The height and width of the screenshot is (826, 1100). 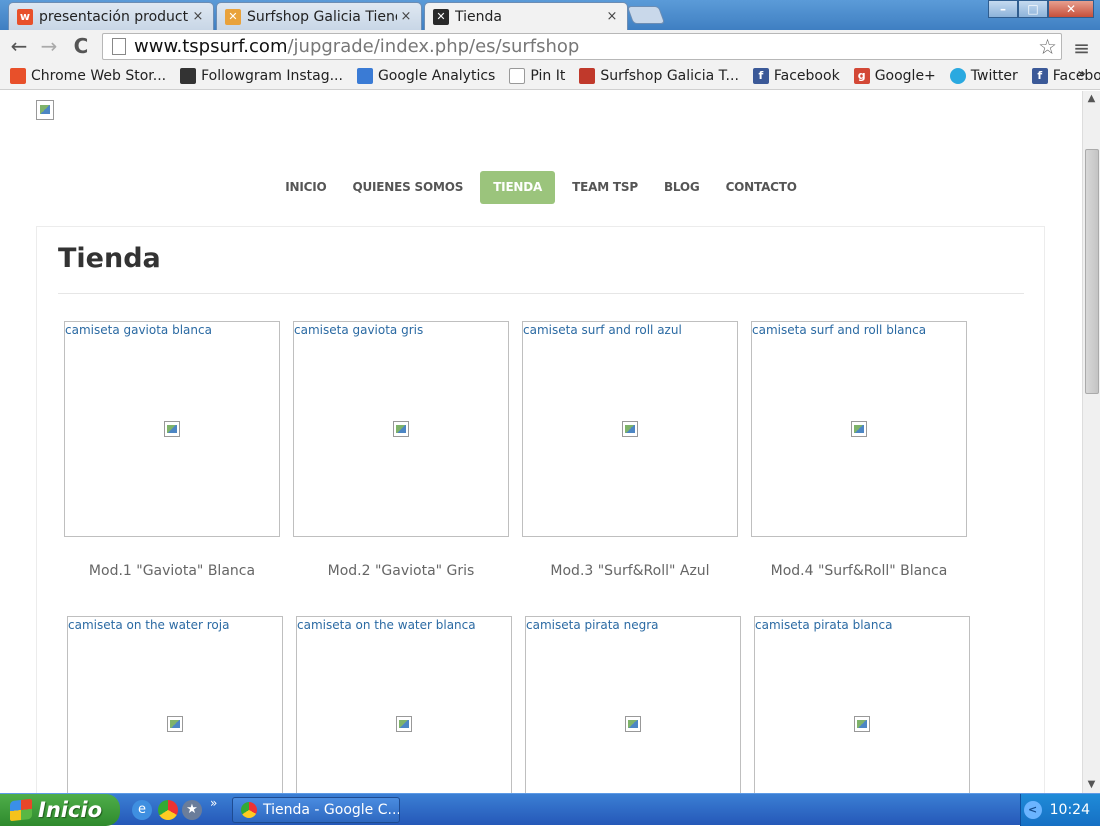 I want to click on page-title: Tienda, so click(x=109, y=258).